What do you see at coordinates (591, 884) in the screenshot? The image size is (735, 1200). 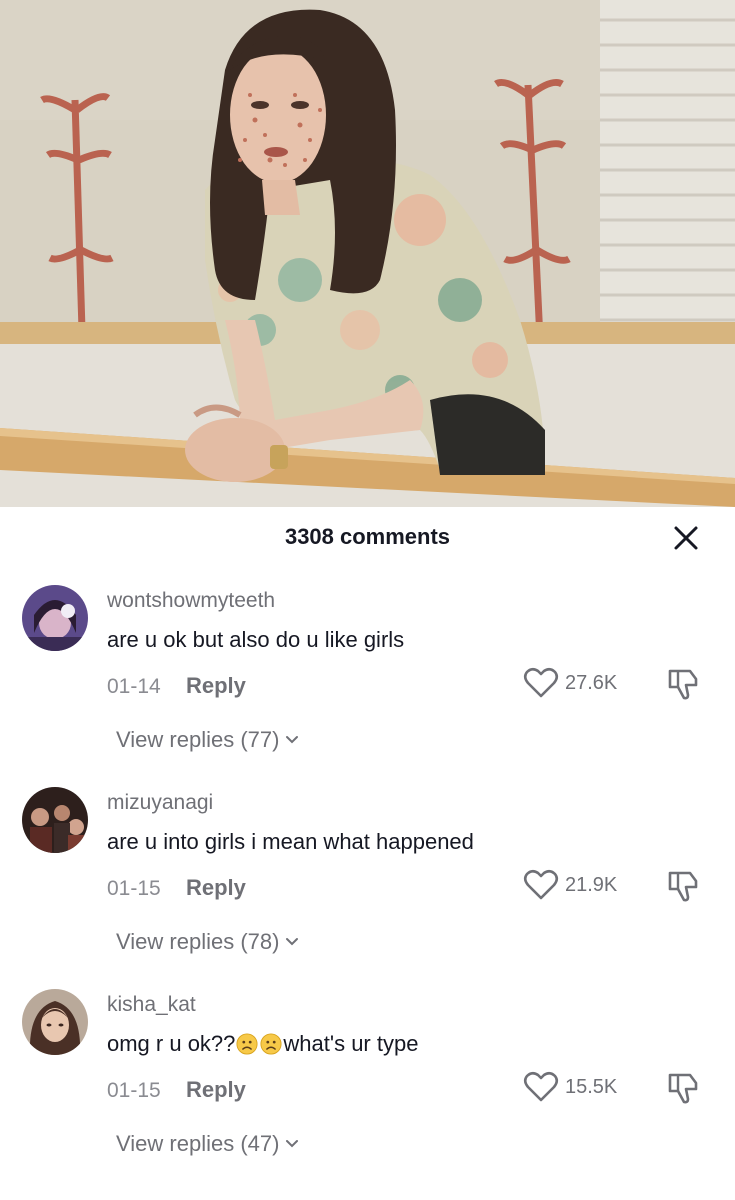 I see `like-count: 21.9K` at bounding box center [591, 884].